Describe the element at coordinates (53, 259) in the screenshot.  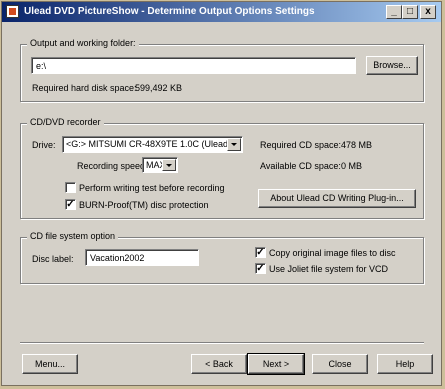
I see `disc-label-label: Disc label:` at that location.